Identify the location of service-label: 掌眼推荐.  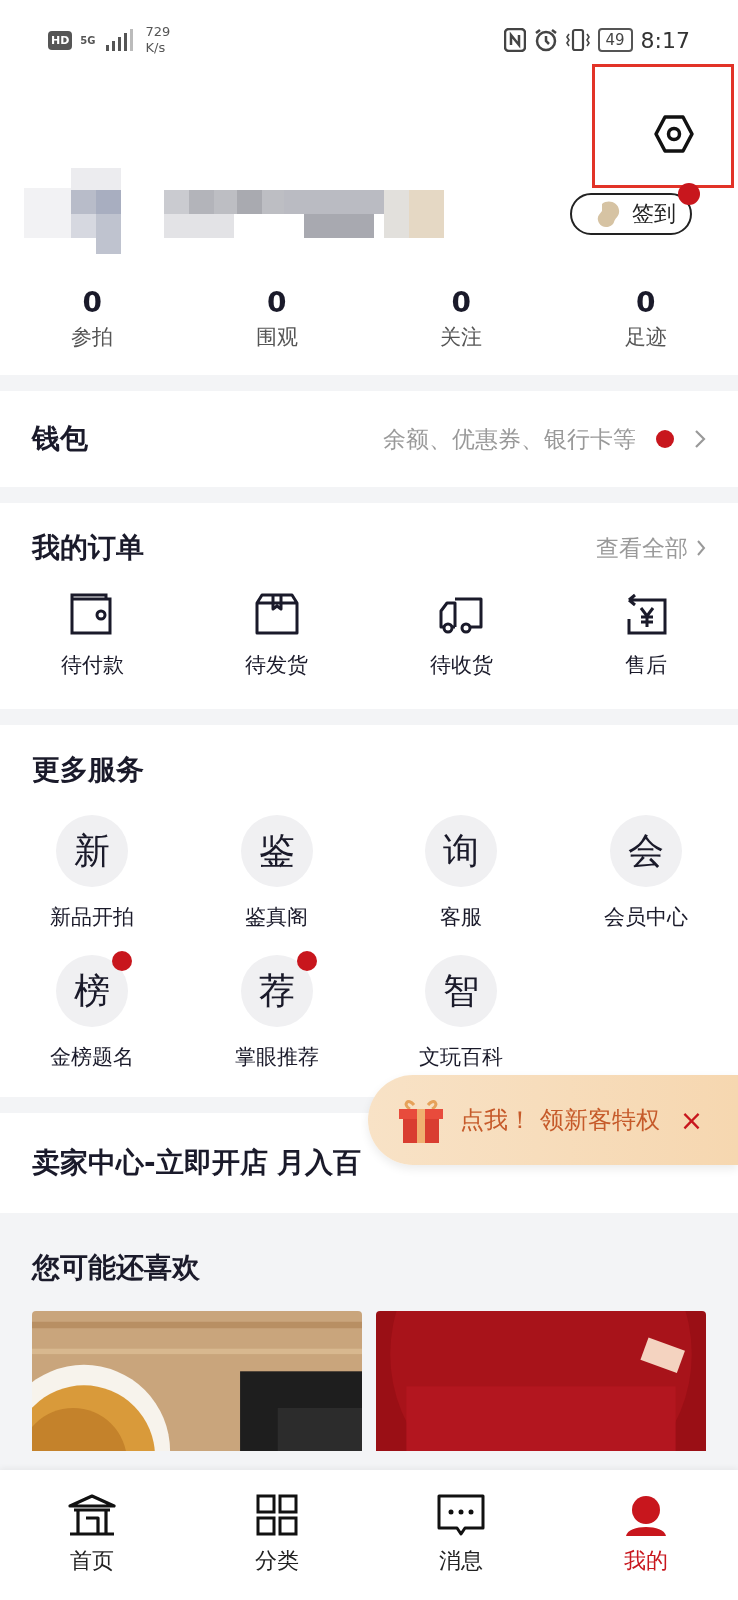
(276, 1057).